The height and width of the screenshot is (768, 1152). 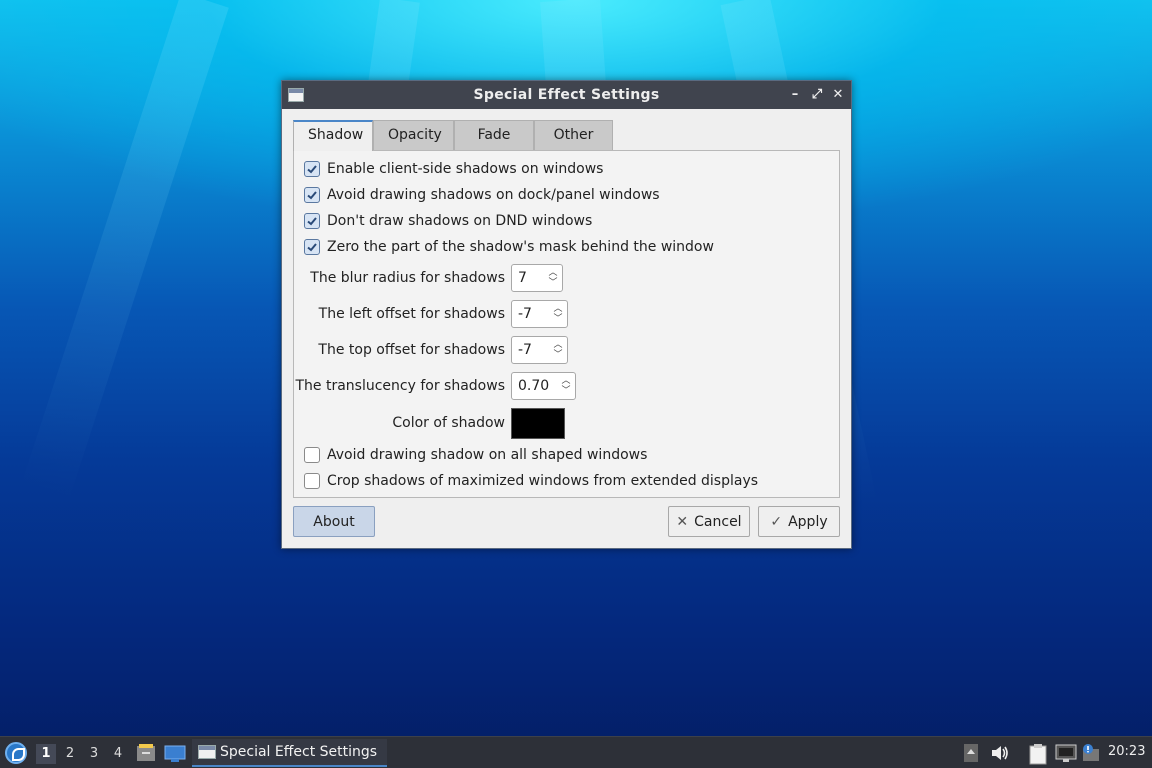 I want to click on taskbar: 1 2 3 4 Special Effect Settings 20:23, so click(x=576, y=752).